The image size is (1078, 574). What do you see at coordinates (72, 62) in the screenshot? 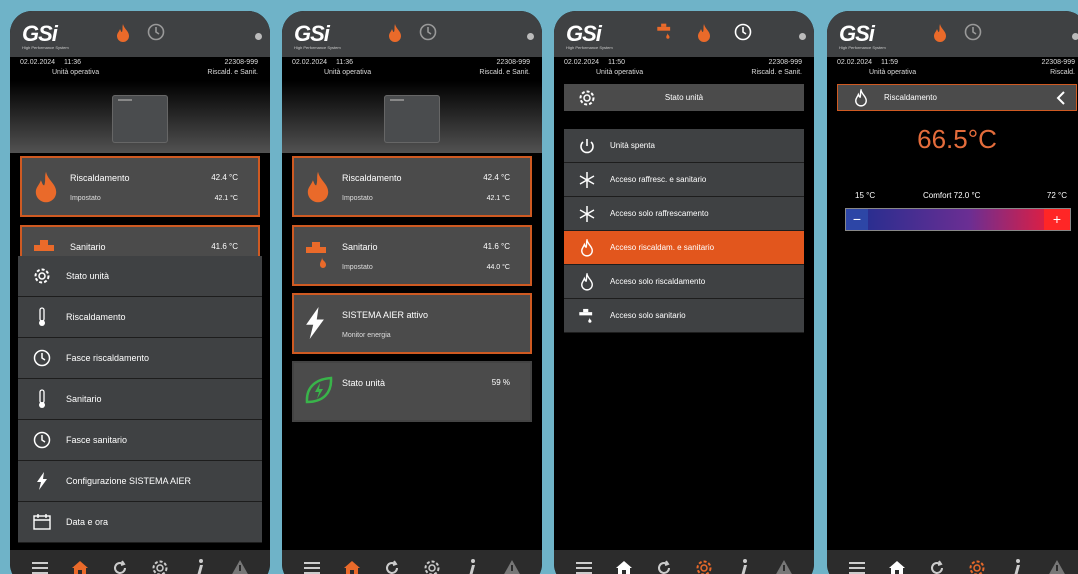
I see `time-text: 11:36` at bounding box center [72, 62].